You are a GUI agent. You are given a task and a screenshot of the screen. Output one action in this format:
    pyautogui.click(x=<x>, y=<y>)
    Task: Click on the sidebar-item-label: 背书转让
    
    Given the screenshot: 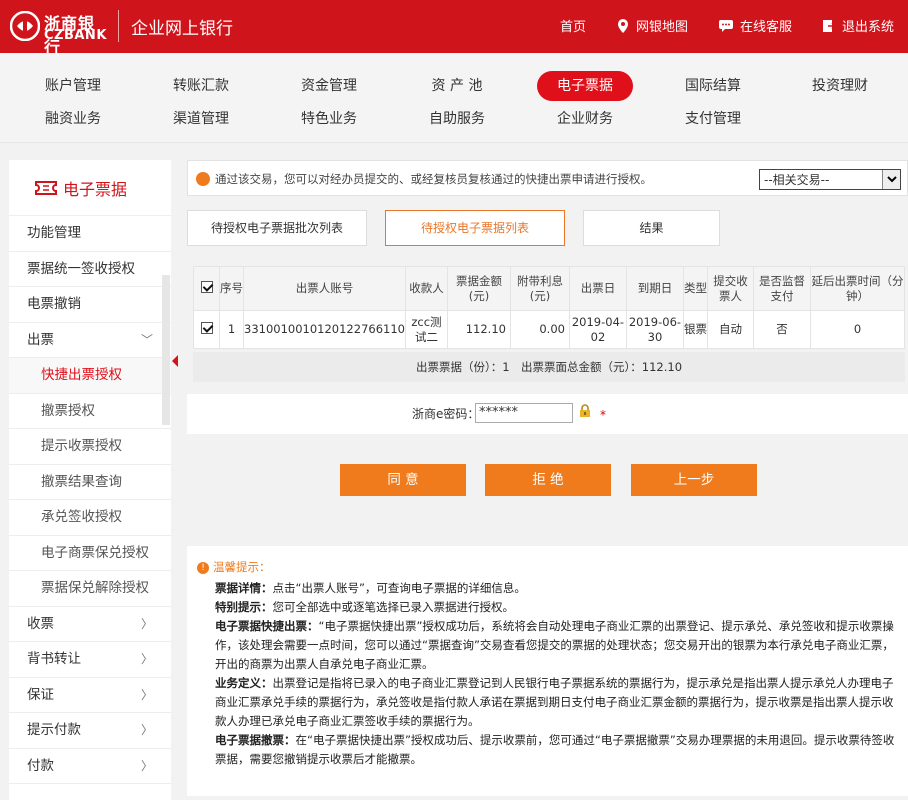 What is the action you would take?
    pyautogui.click(x=54, y=659)
    